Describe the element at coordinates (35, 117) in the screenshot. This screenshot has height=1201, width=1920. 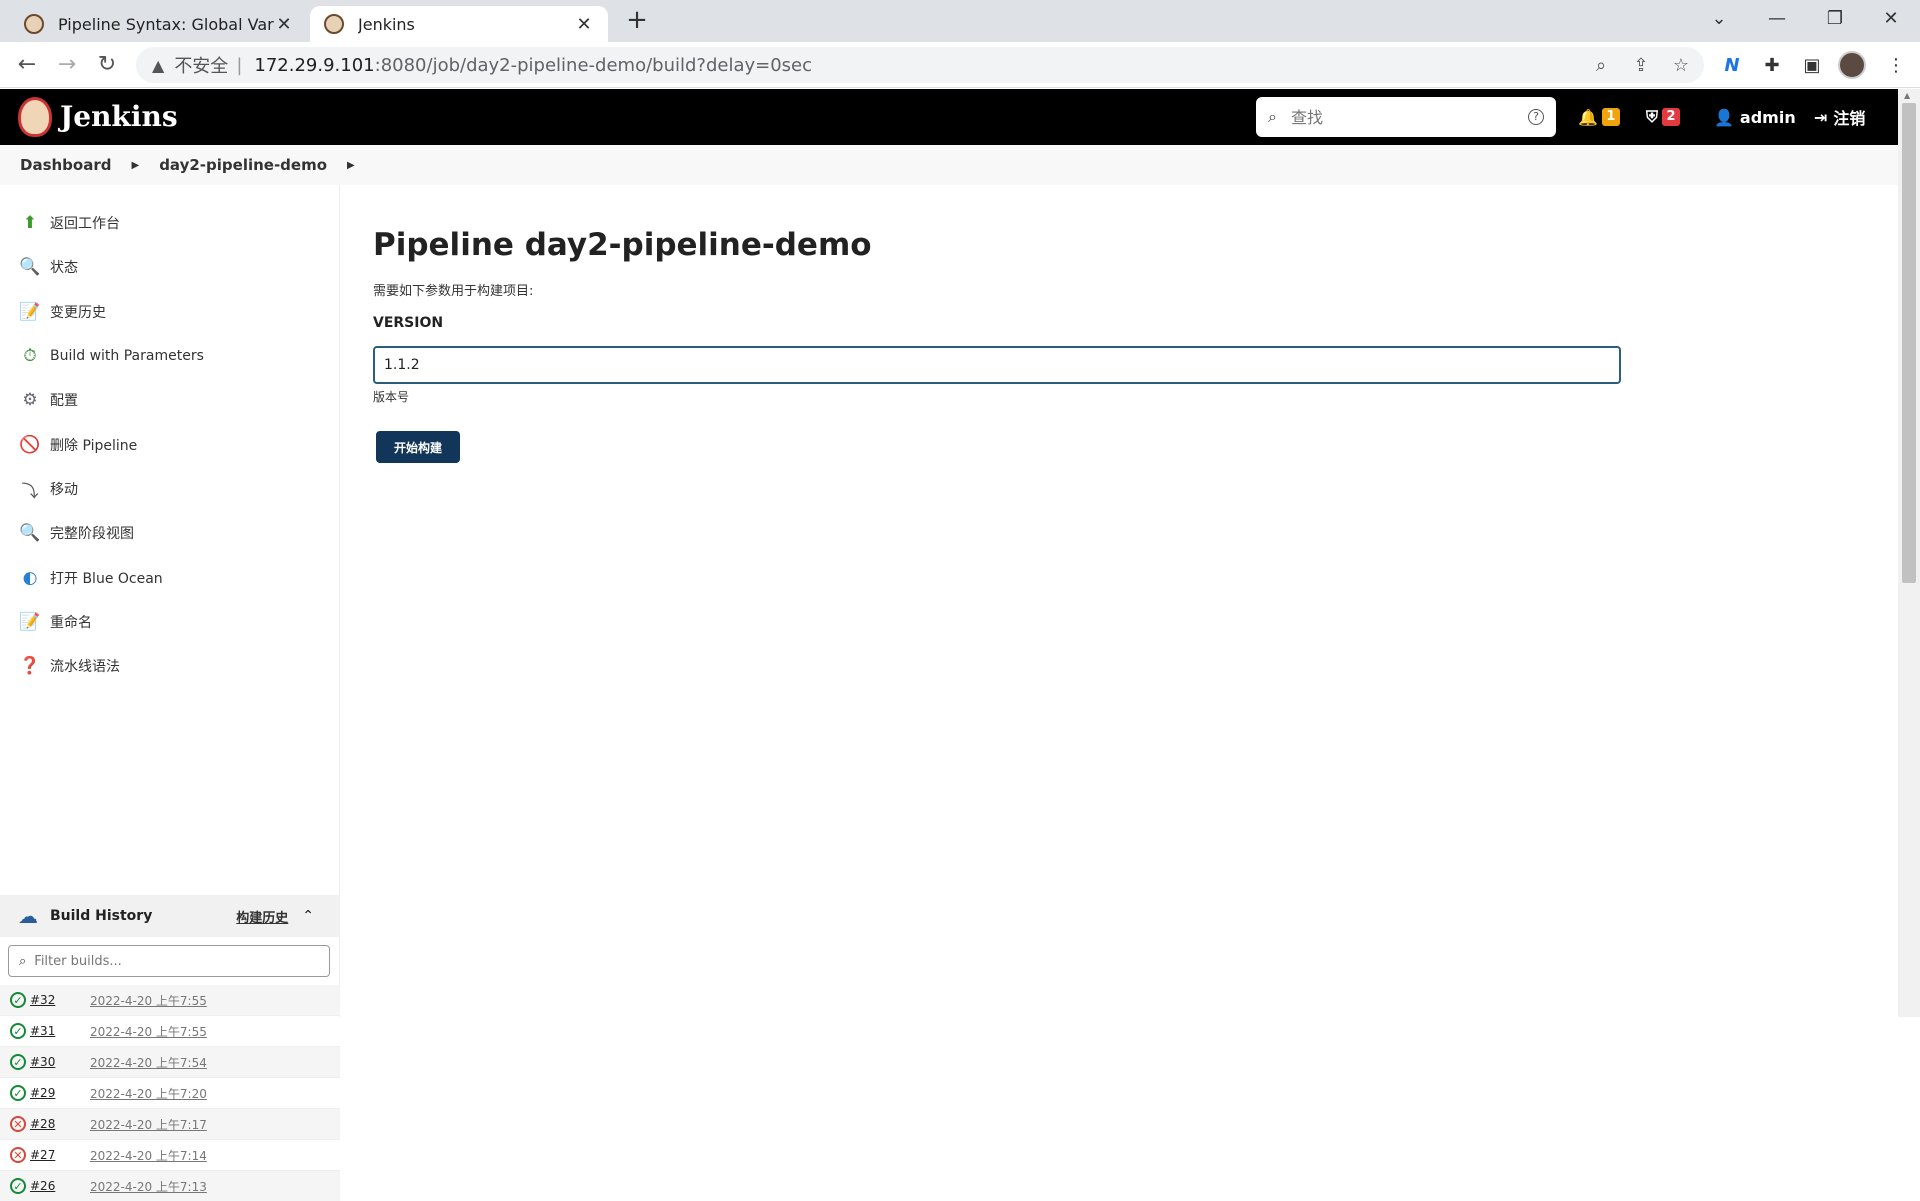
I see `jenkins-logo-icon` at that location.